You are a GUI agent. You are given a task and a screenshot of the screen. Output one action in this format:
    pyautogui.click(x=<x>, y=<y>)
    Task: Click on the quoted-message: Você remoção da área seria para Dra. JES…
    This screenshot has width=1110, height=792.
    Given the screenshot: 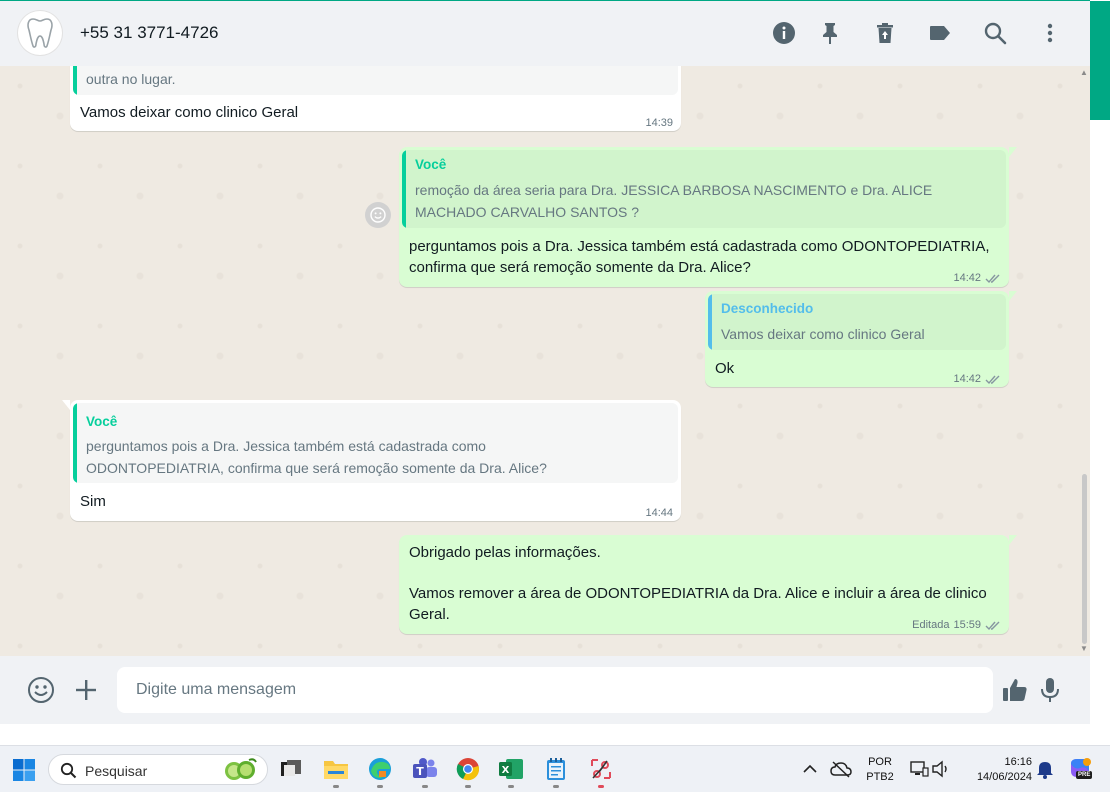 What is the action you would take?
    pyautogui.click(x=704, y=189)
    